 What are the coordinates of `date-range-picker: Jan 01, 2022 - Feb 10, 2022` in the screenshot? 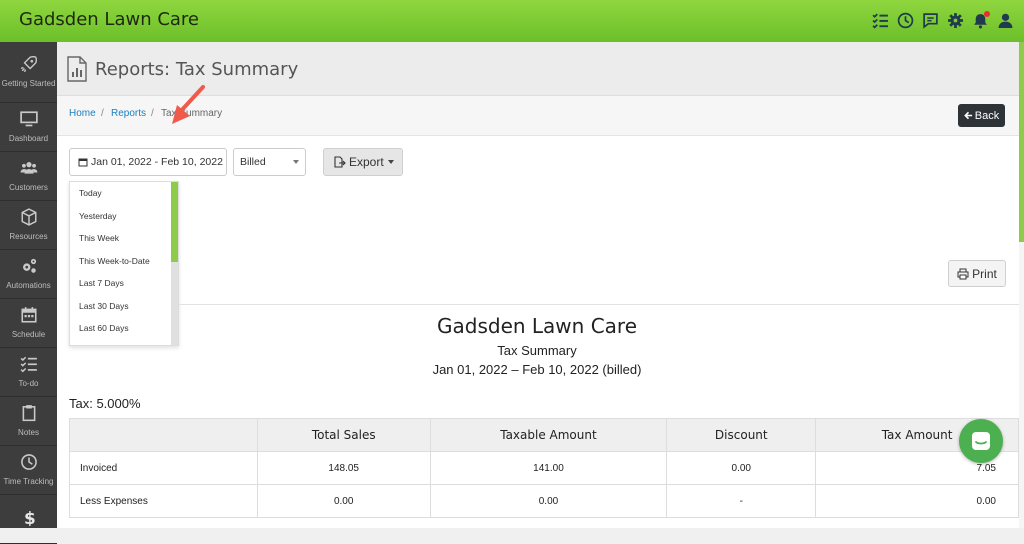 It's located at (148, 162).